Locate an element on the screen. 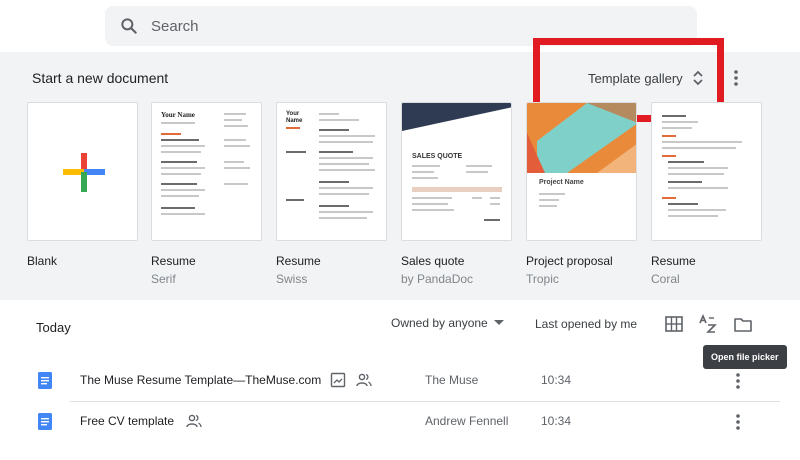  owner-filter-dropdown: Owned by anyone is located at coordinates (447, 323).